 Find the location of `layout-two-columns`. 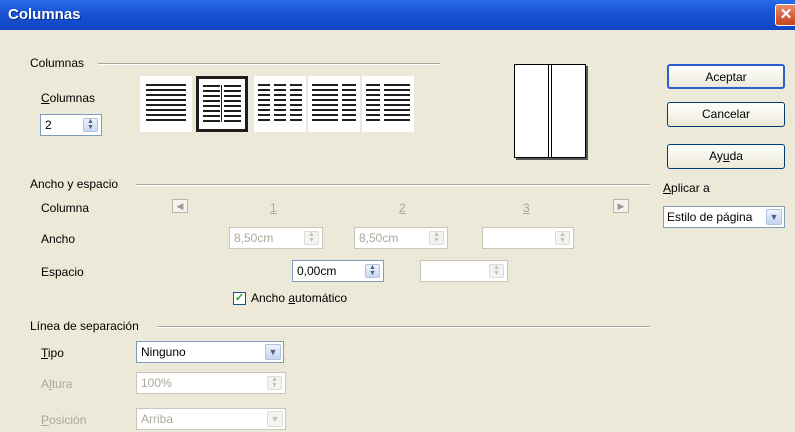

layout-two-columns is located at coordinates (222, 104).